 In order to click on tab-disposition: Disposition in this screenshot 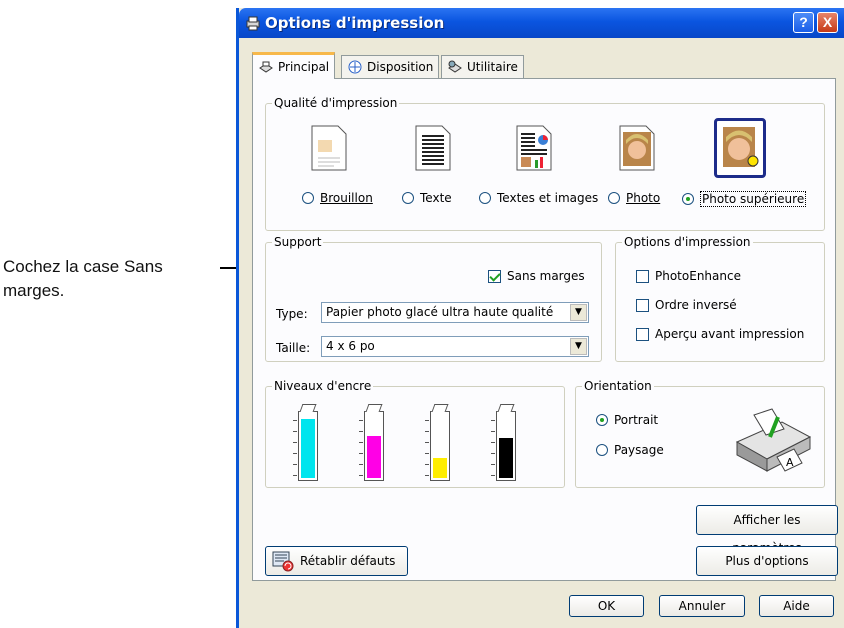, I will do `click(390, 66)`.